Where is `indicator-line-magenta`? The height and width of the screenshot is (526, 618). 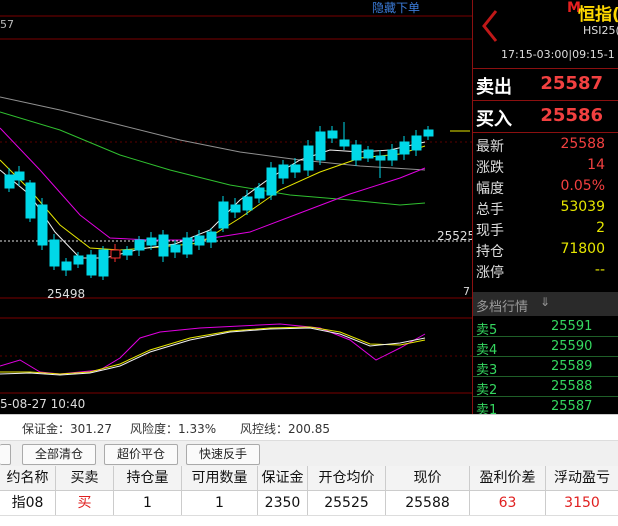
indicator-line-magenta is located at coordinates (213, 349).